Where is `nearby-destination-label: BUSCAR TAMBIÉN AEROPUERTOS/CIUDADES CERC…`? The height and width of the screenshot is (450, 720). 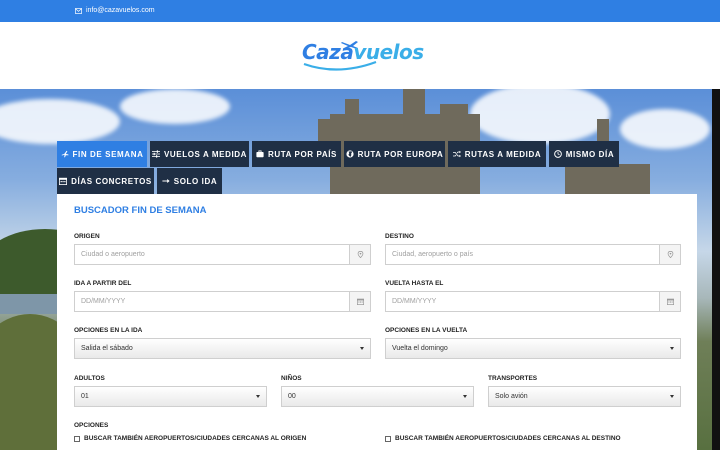 nearby-destination-label: BUSCAR TAMBIÉN AEROPUERTOS/CIUDADES CERC… is located at coordinates (508, 438).